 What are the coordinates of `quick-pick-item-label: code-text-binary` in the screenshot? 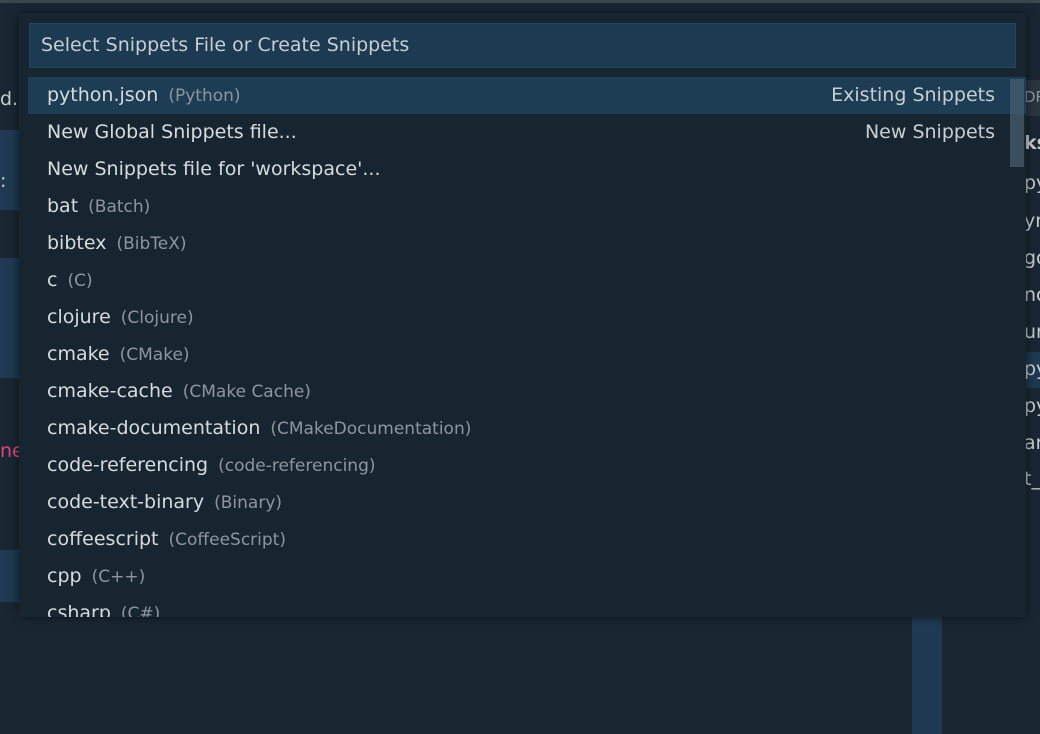 It's located at (126, 502).